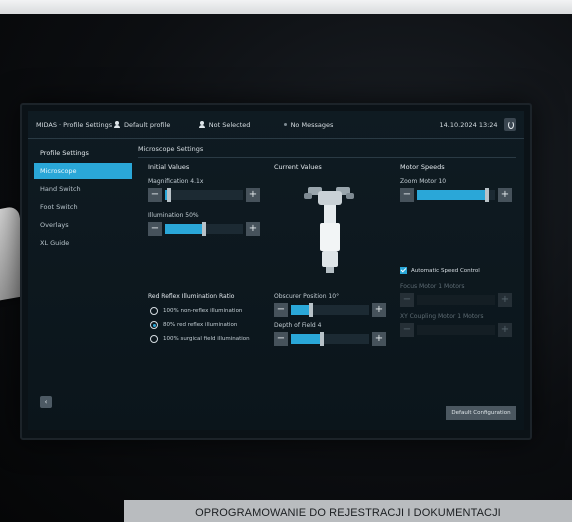 This screenshot has height=522, width=572. Describe the element at coordinates (442, 316) in the screenshot. I see `xy-coupling-label: XY Coupling Motor 1 Motors` at that location.